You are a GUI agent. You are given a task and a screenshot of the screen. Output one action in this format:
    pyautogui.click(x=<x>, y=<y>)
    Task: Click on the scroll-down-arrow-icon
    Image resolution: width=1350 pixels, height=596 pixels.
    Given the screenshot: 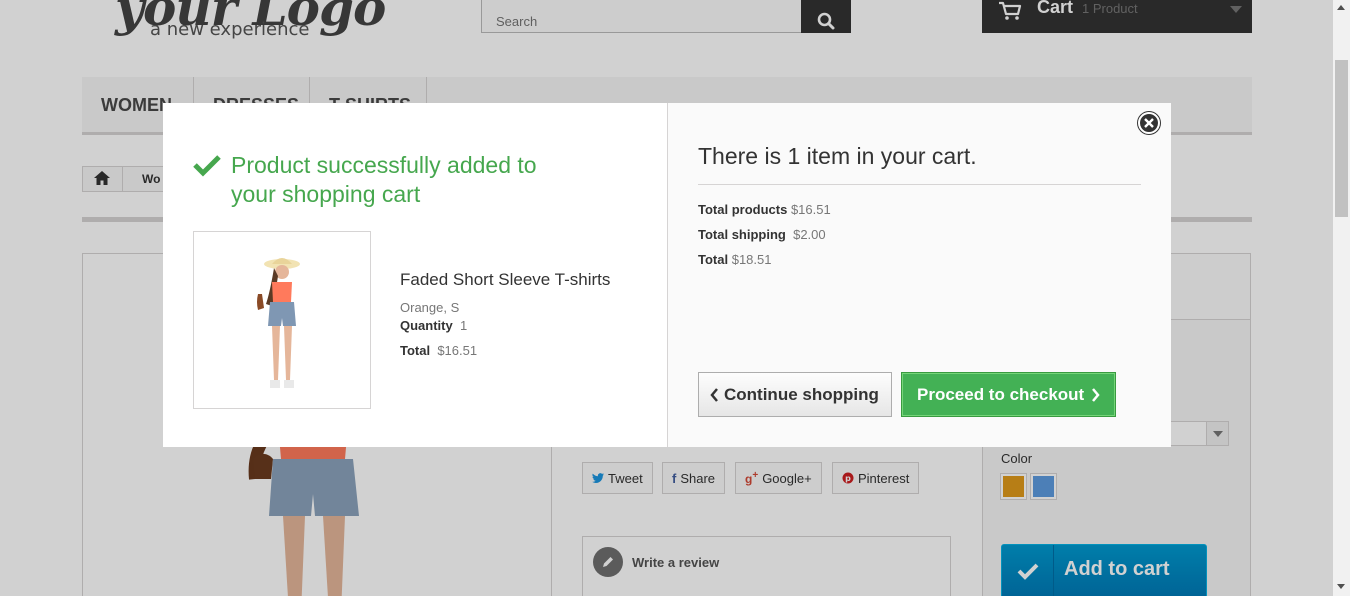 What is the action you would take?
    pyautogui.click(x=1341, y=586)
    